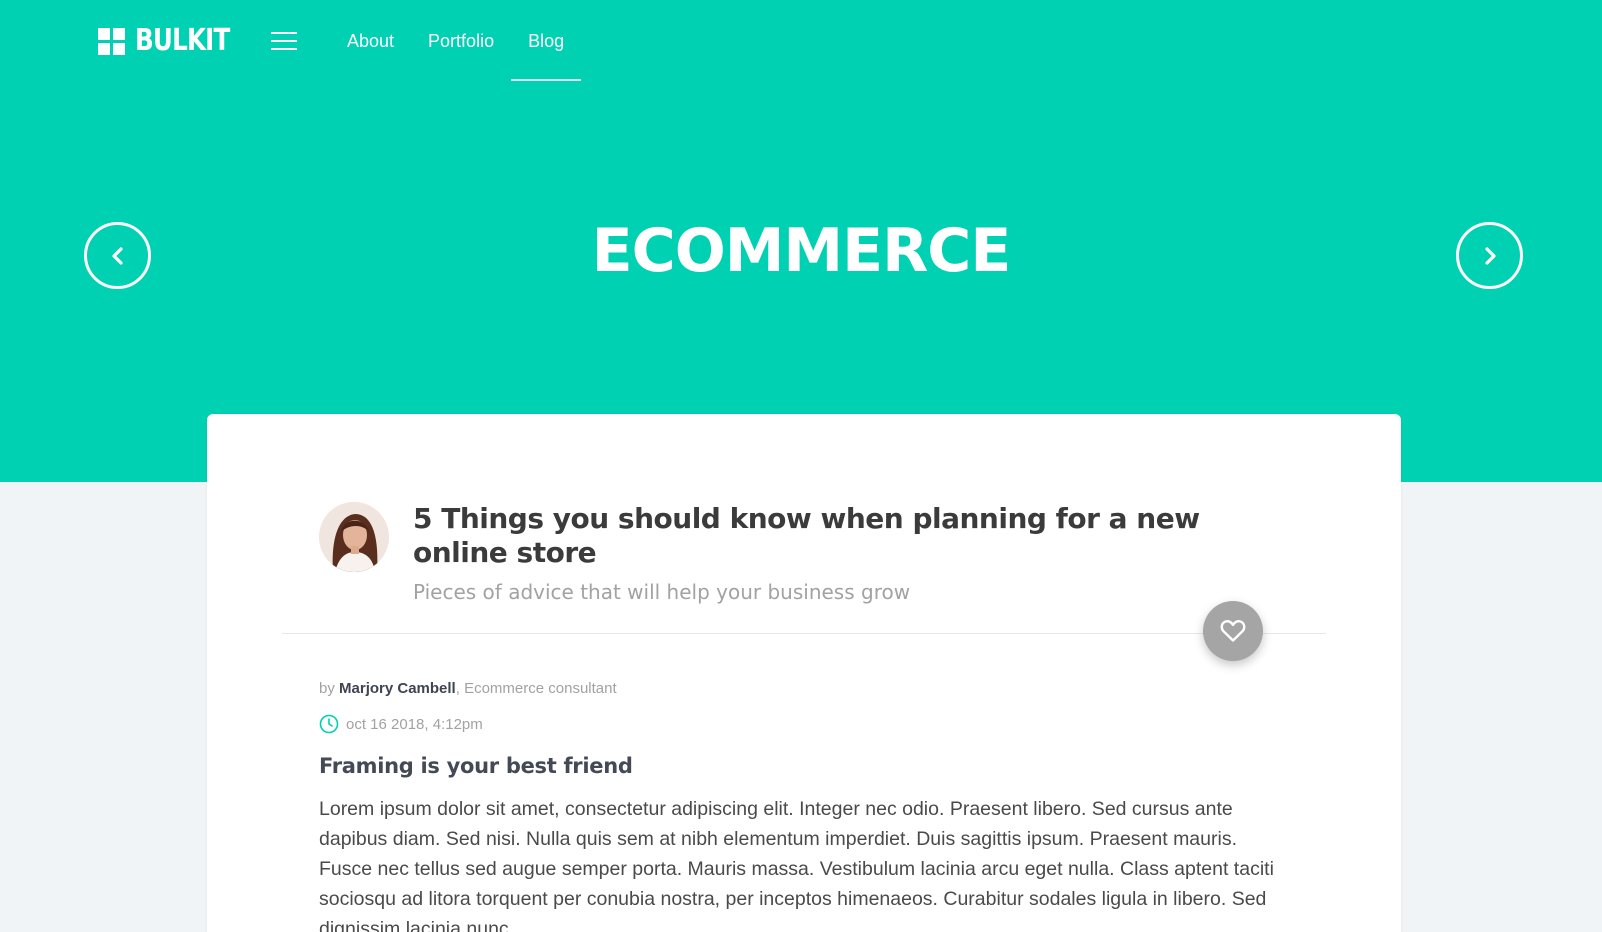 The height and width of the screenshot is (932, 1602). Describe the element at coordinates (182, 40) in the screenshot. I see `brand-name: BULKIT` at that location.